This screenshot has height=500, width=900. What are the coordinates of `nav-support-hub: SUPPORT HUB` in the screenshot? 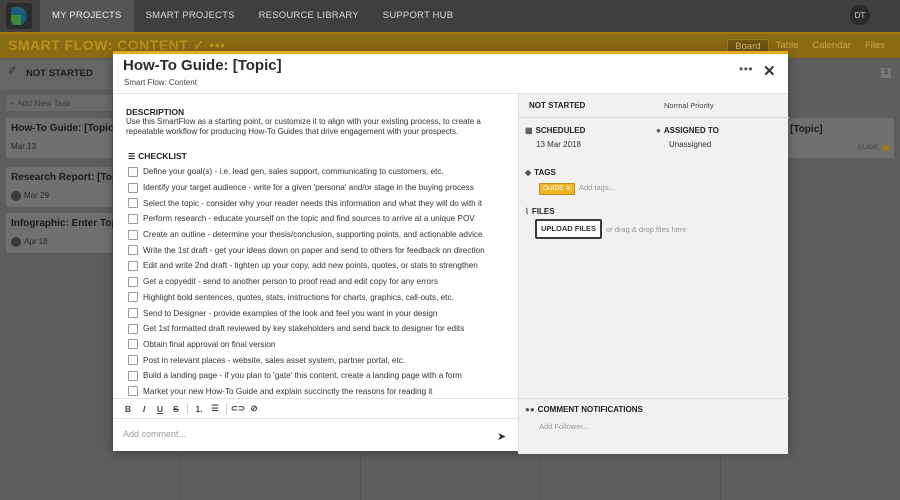 It's located at (418, 16).